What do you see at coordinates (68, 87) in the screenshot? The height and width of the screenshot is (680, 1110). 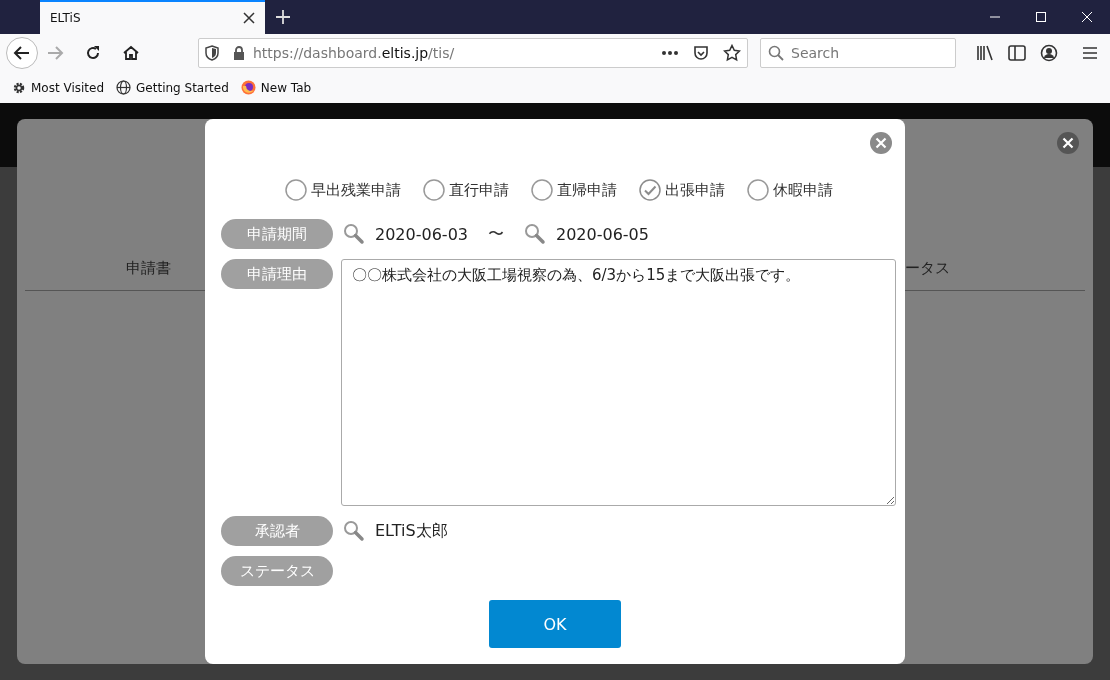 I see `bookmark-link: Most Visited` at bounding box center [68, 87].